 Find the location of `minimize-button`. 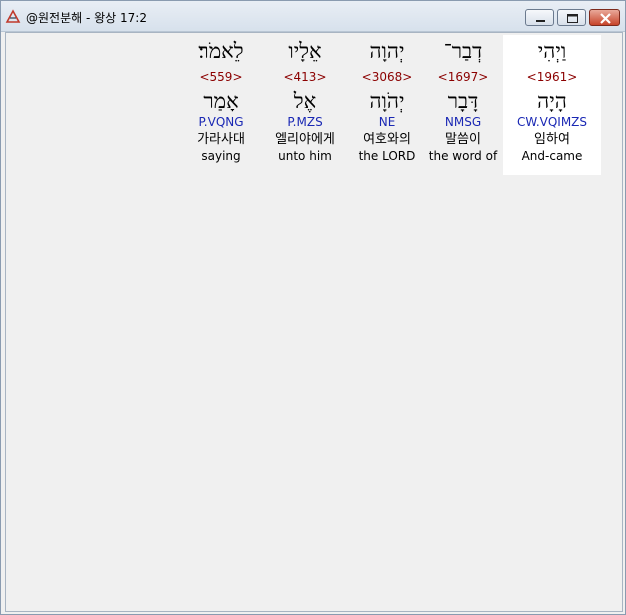

minimize-button is located at coordinates (539, 17).